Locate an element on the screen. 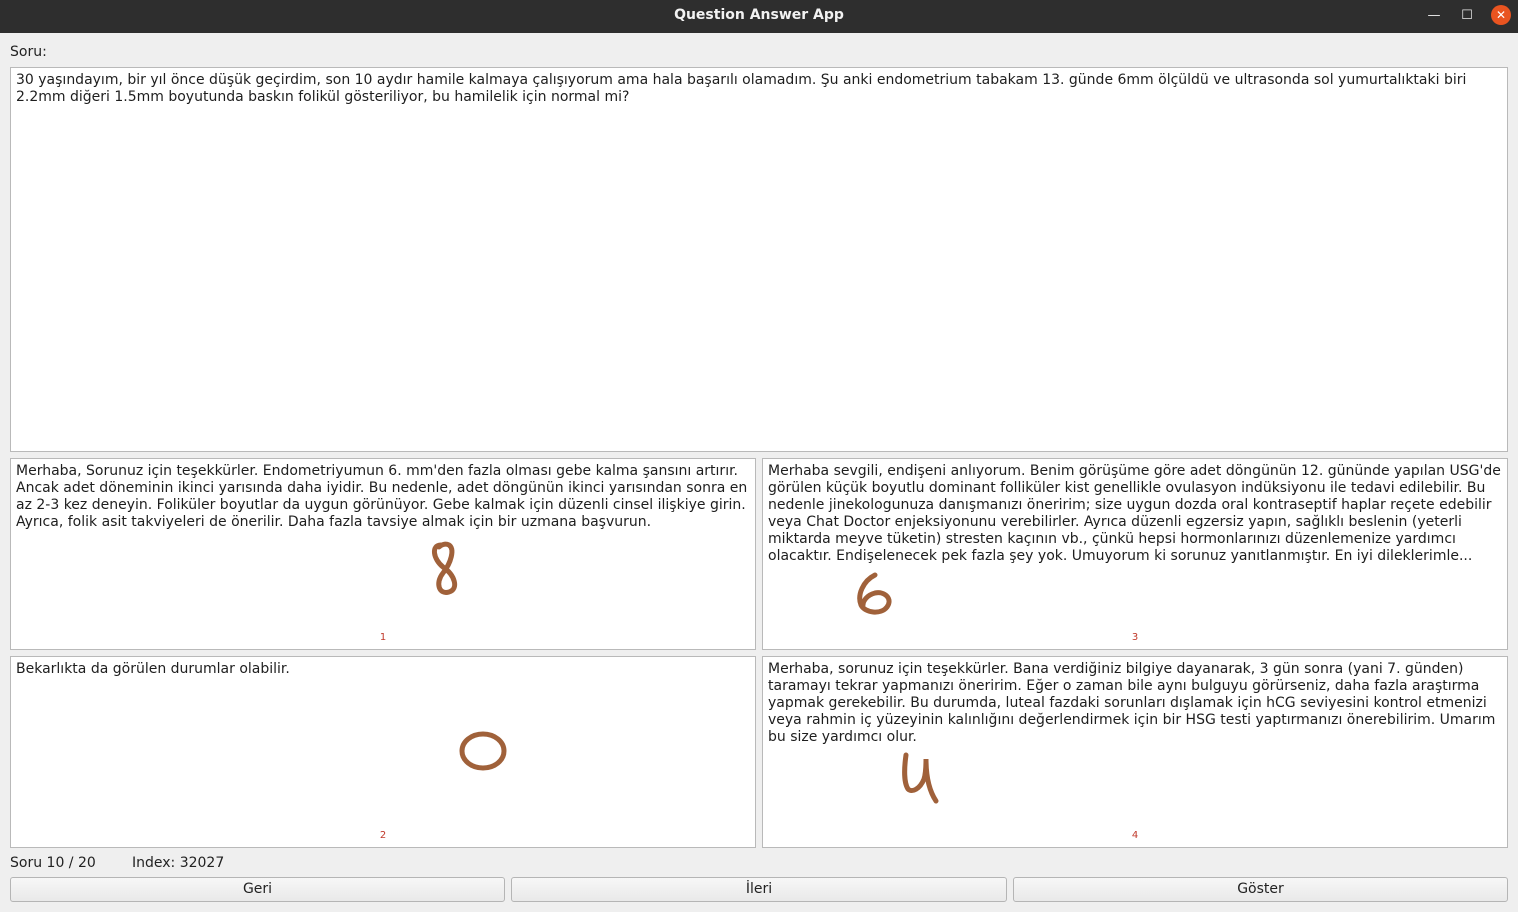 This screenshot has height=912, width=1518. back-button: Geri is located at coordinates (257, 889).